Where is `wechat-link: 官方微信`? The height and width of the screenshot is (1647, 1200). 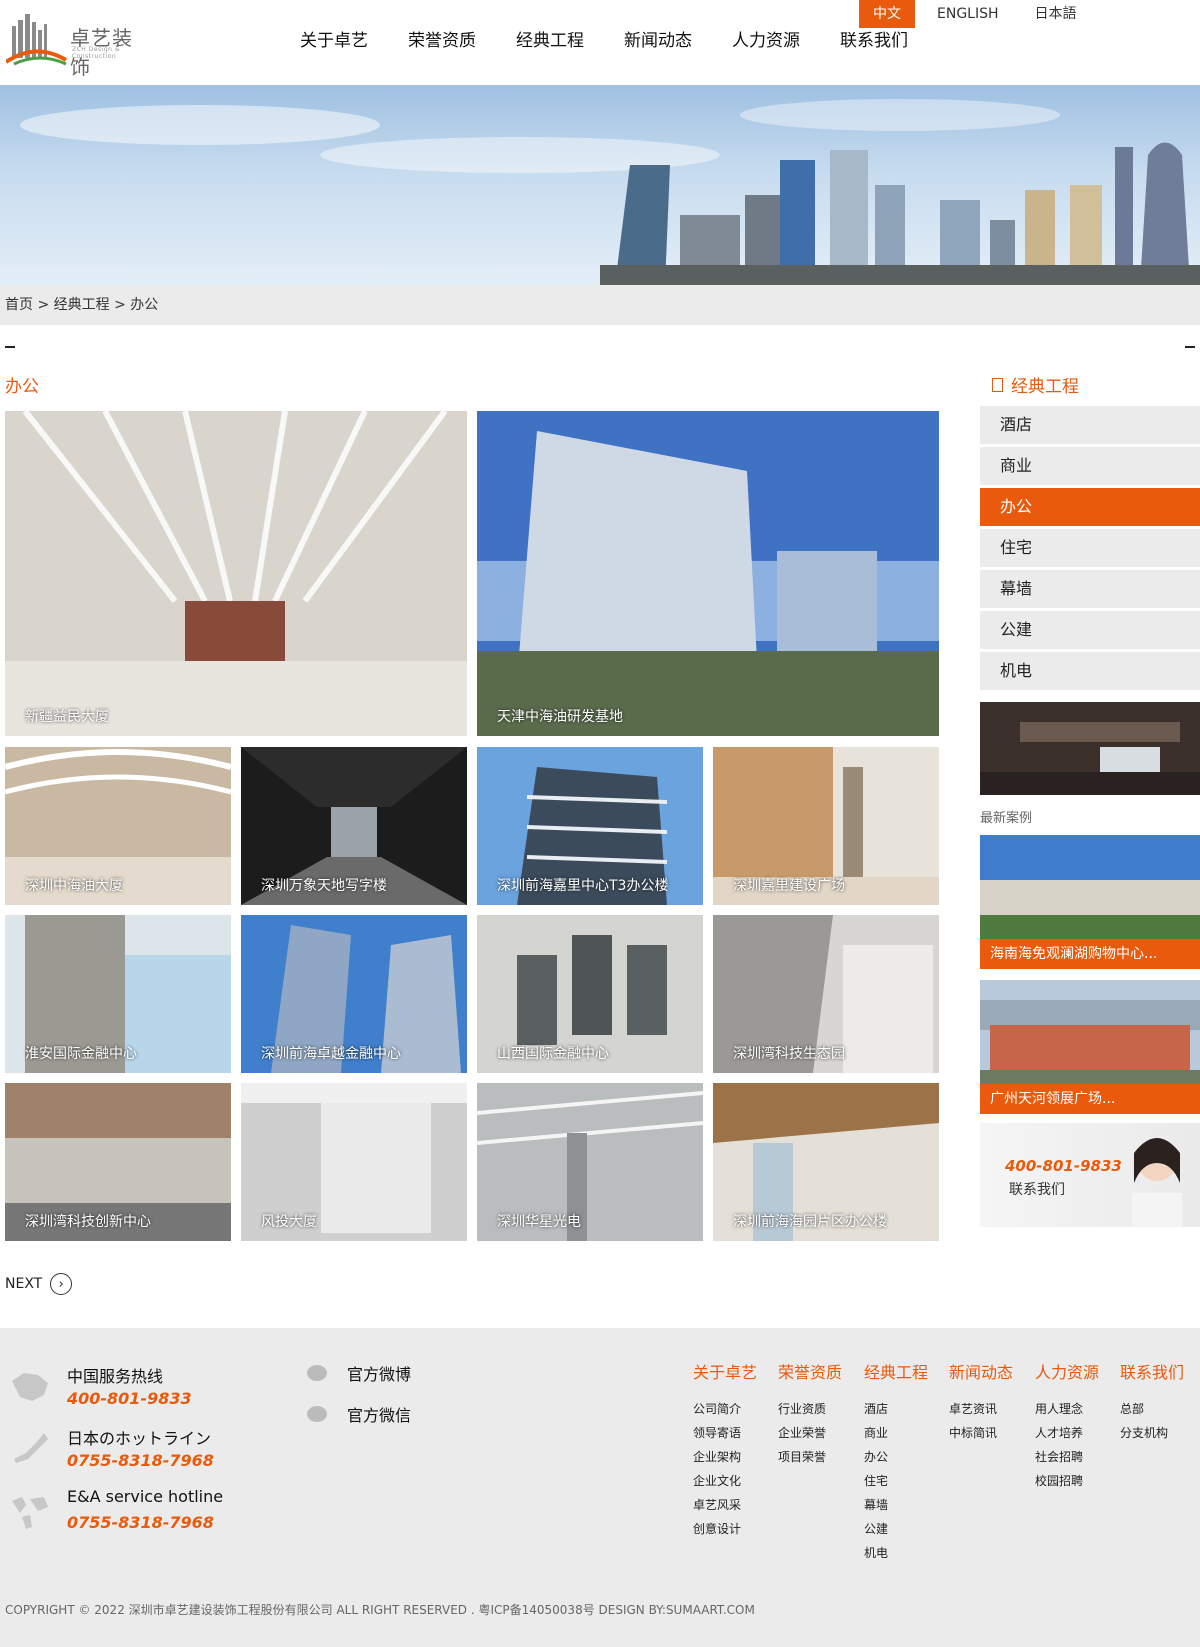 wechat-link: 官方微信 is located at coordinates (359, 1414).